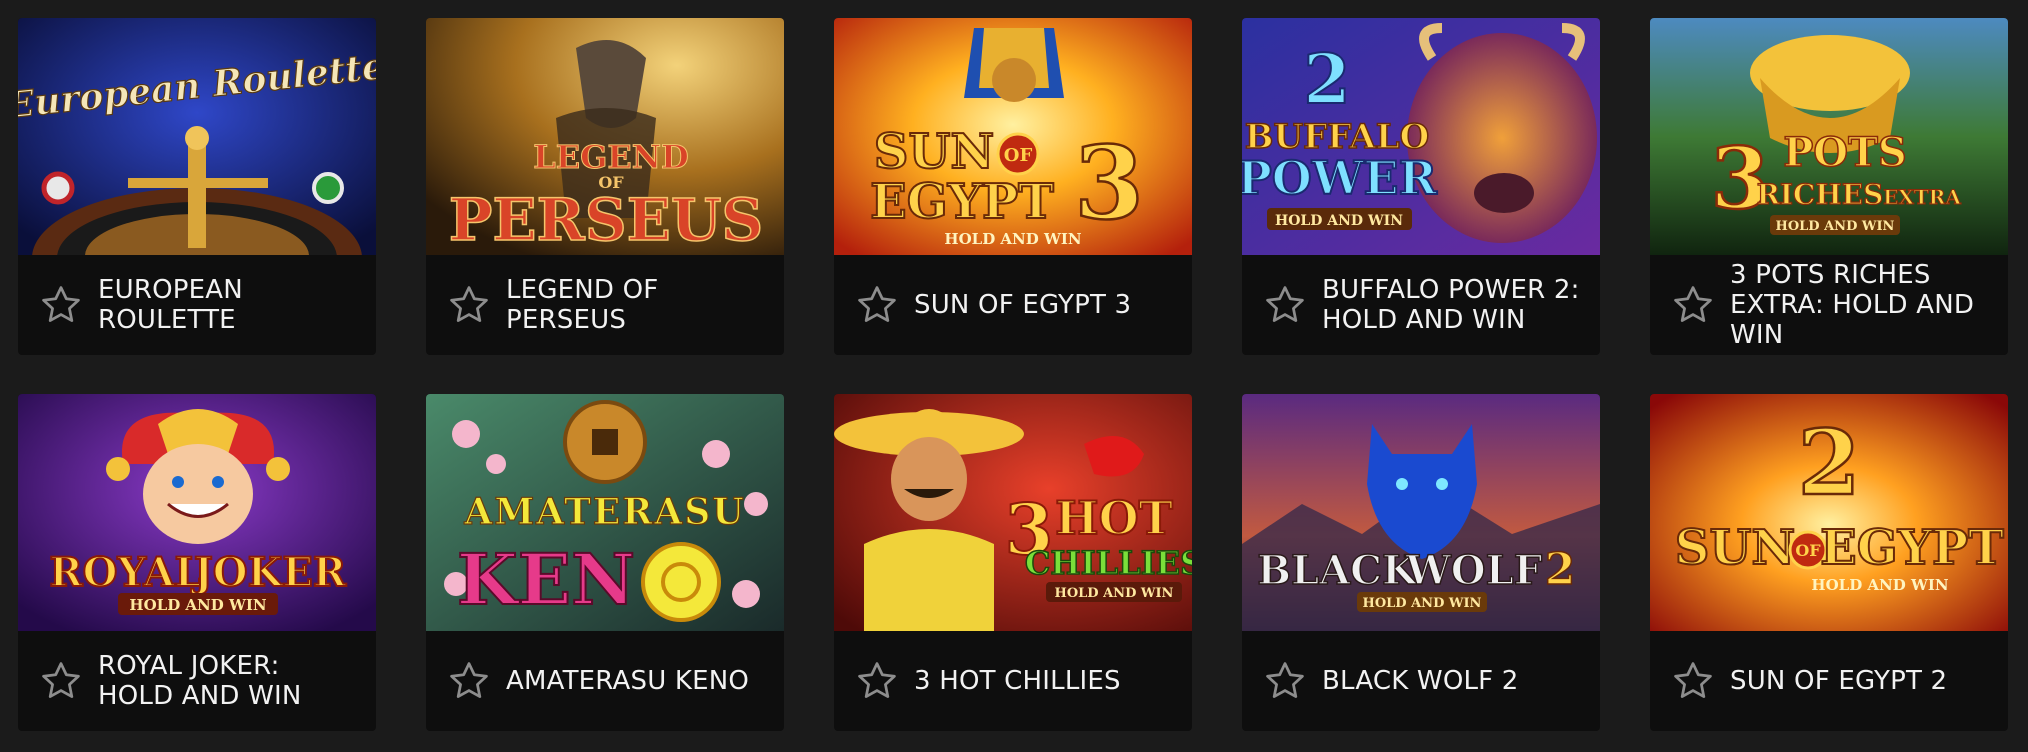 Image resolution: width=2028 pixels, height=752 pixels. I want to click on game-title: BUFFALO POWER 2: HOLD AND WIN, so click(1452, 305).